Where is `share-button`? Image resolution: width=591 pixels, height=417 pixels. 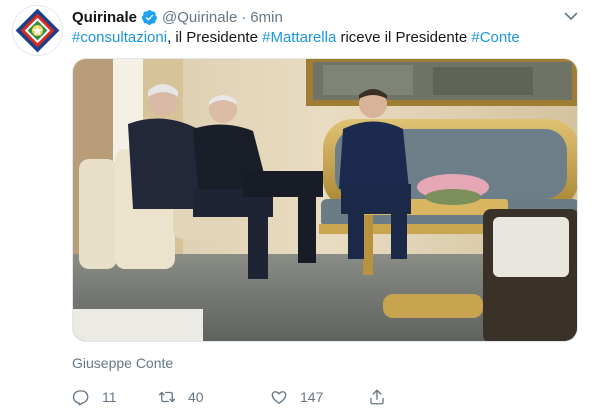
share-button is located at coordinates (377, 397).